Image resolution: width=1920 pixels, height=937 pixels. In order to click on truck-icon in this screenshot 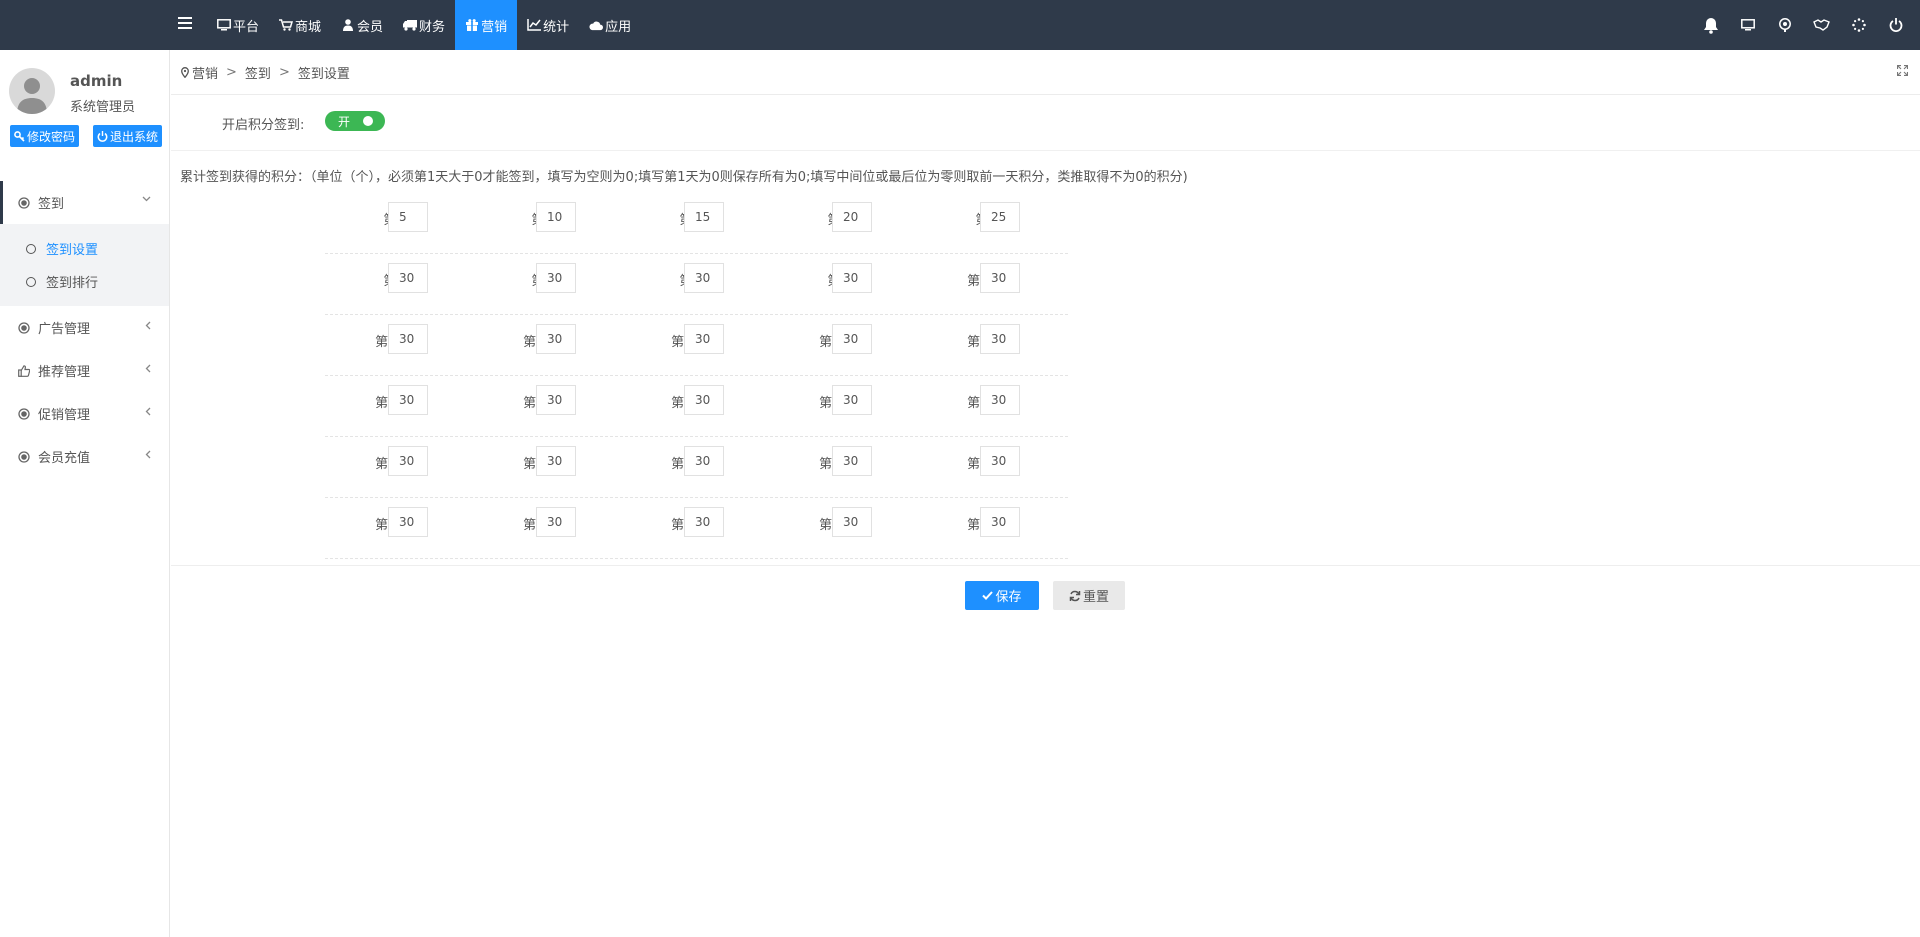, I will do `click(410, 25)`.